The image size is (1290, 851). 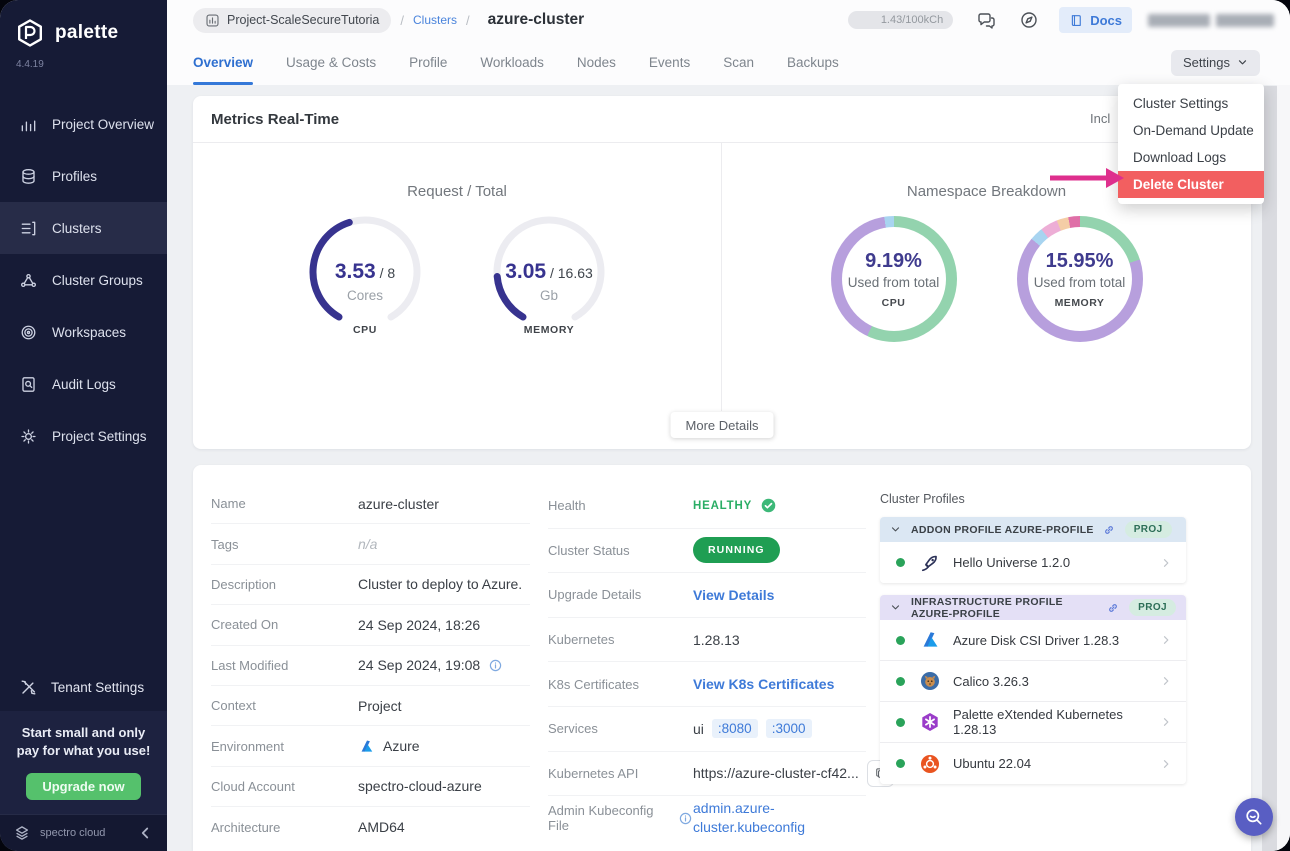 I want to click on donut-memory: 15.95% Used from total MEMORY, so click(x=1079, y=279).